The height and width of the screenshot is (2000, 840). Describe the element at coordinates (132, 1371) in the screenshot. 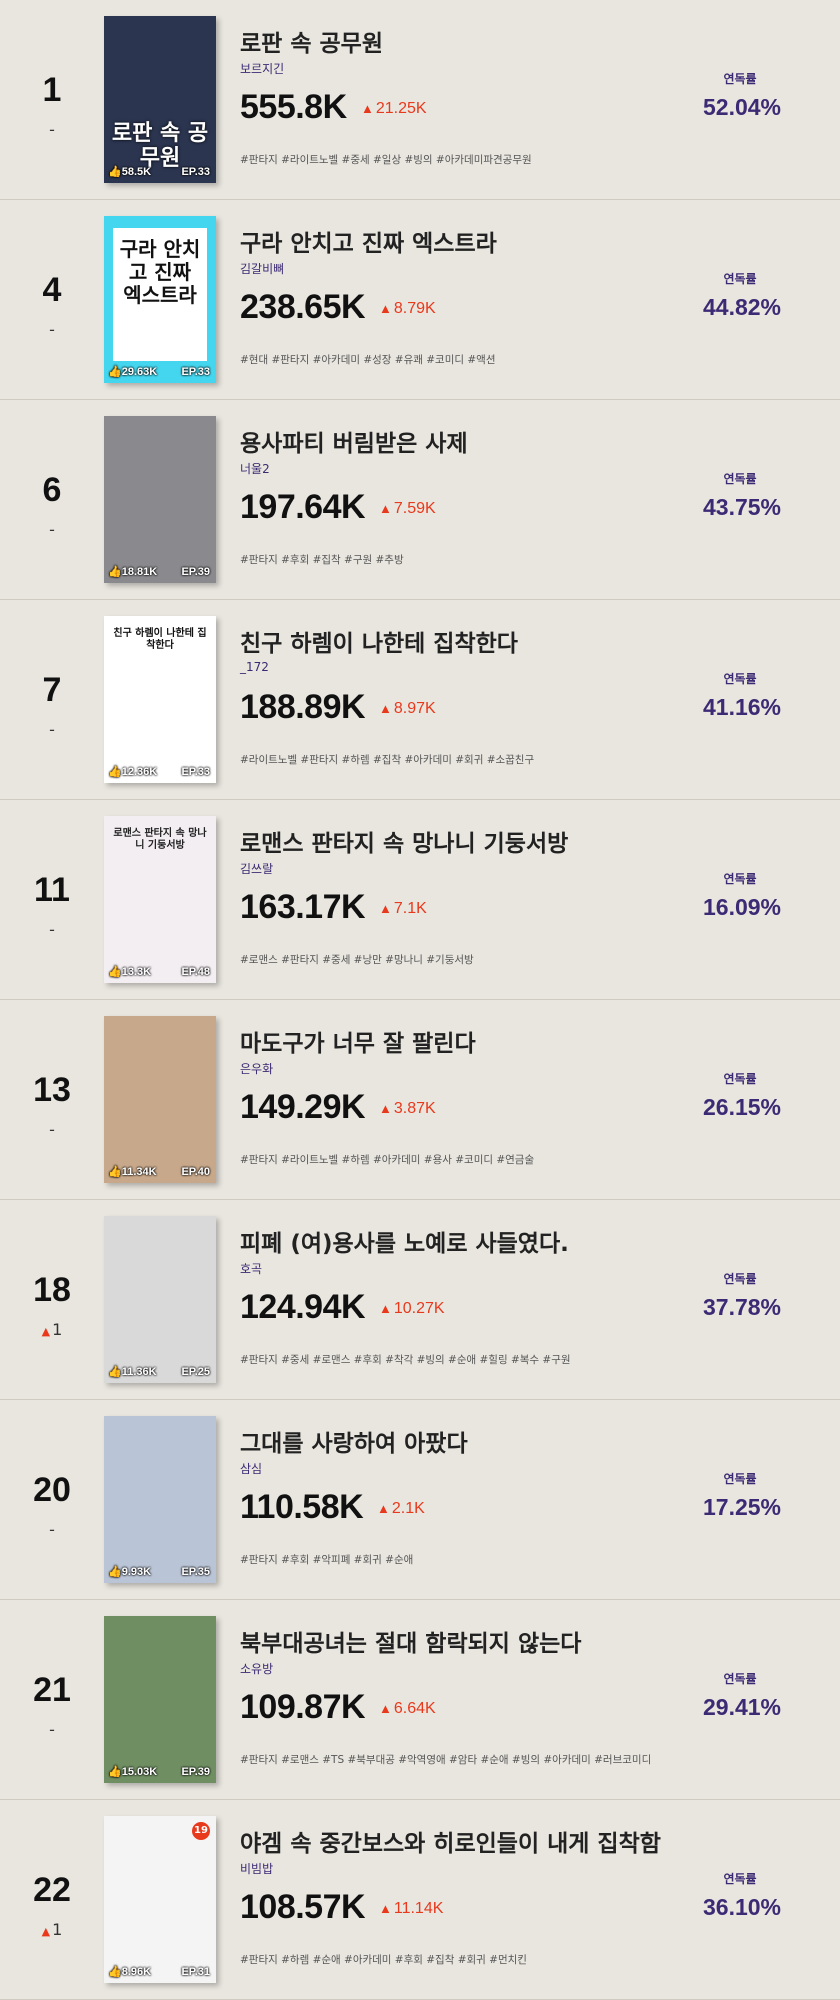

I see `cover-likes: 👍11.36K` at that location.